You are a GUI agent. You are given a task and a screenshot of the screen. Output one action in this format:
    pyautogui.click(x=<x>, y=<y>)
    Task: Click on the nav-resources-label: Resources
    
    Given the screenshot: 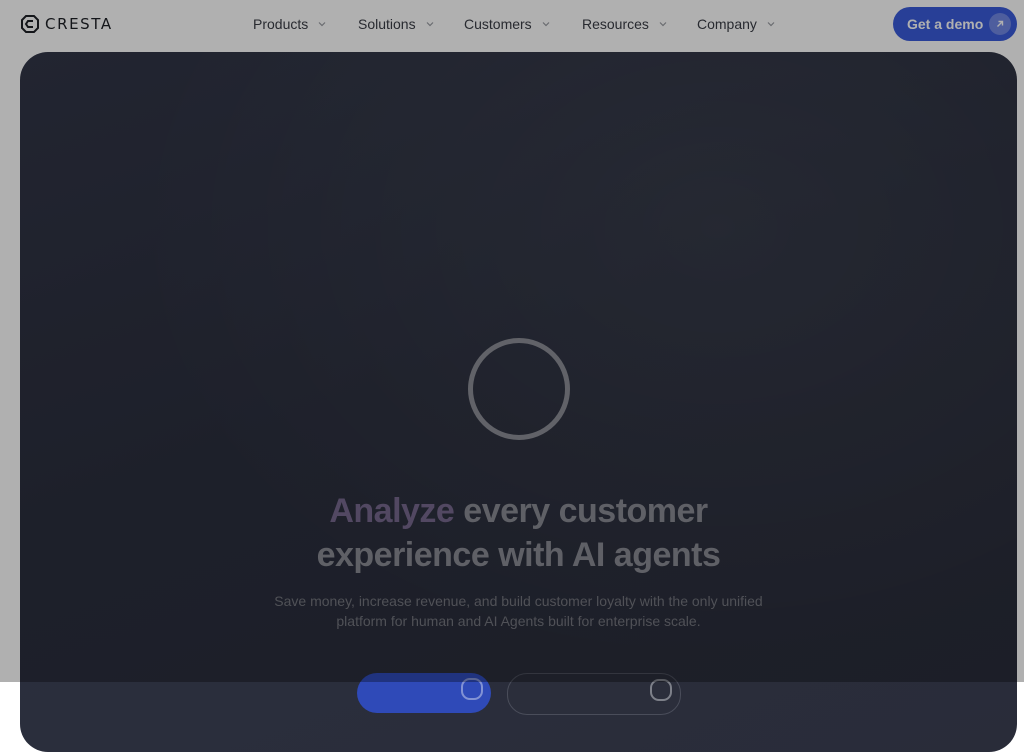 What is the action you would take?
    pyautogui.click(x=615, y=24)
    